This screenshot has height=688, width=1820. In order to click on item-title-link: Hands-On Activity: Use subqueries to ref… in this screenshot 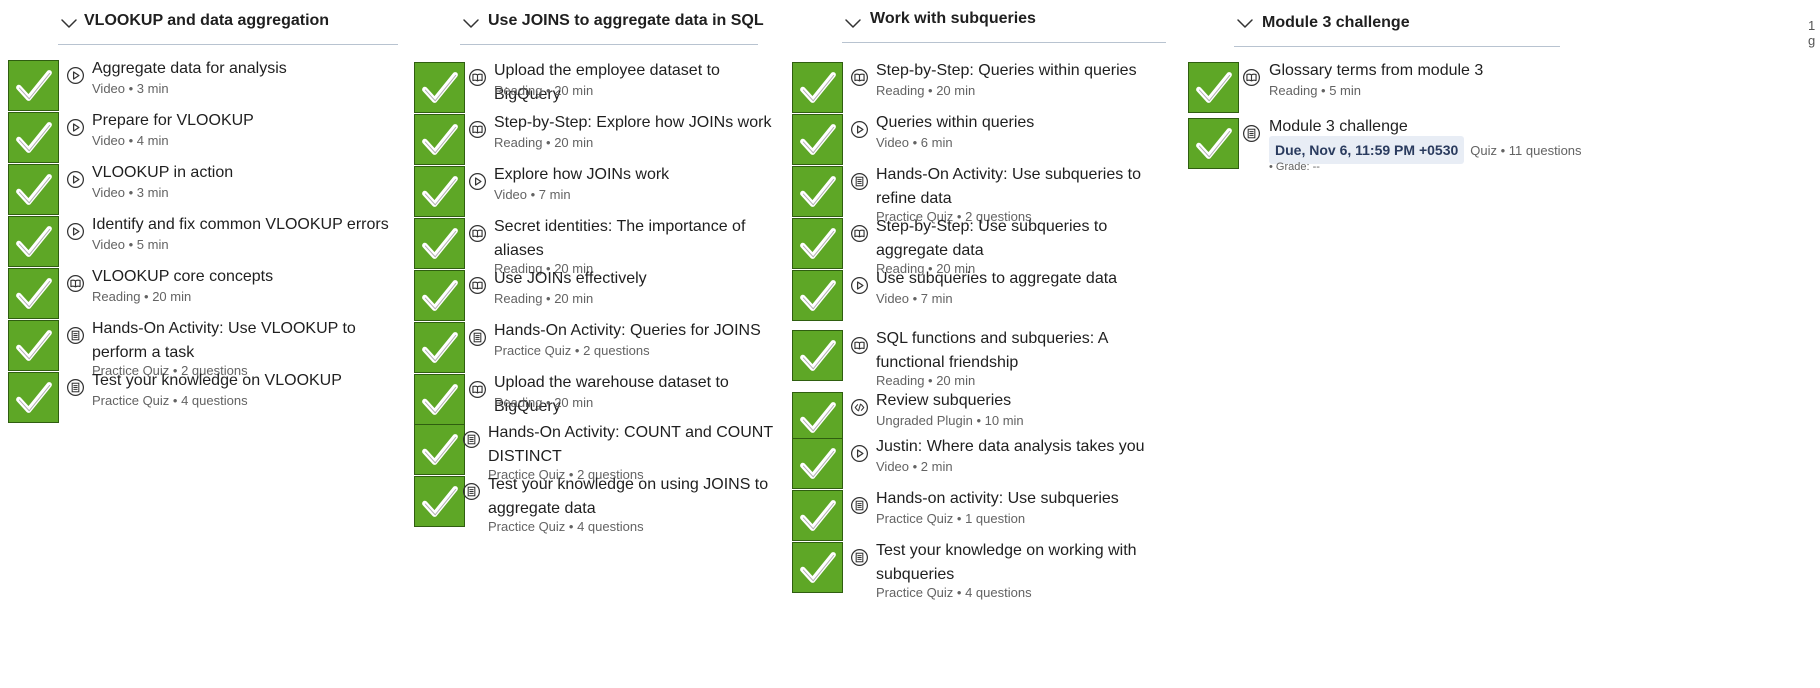, I will do `click(1026, 187)`.